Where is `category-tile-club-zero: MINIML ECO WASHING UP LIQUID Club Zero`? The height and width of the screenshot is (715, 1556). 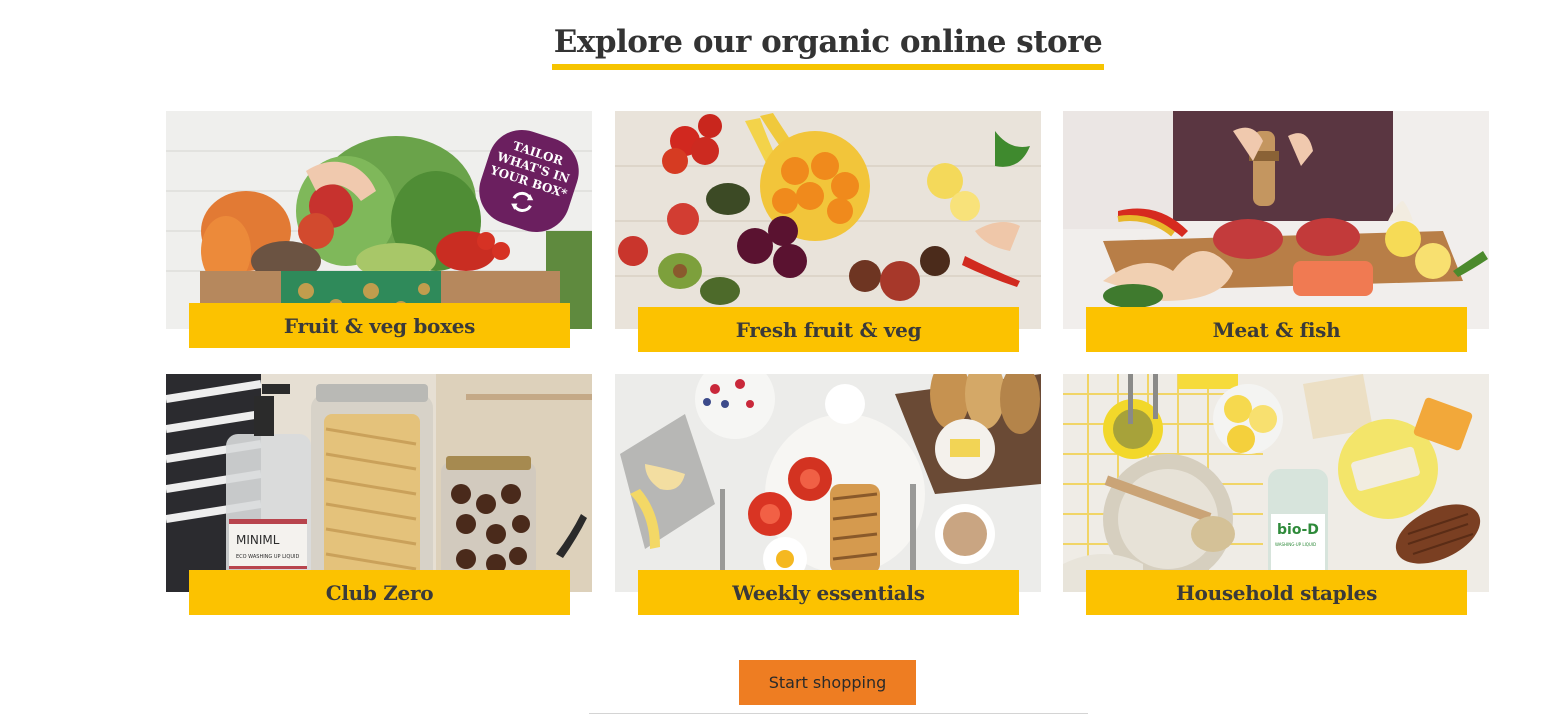 category-tile-club-zero: MINIML ECO WASHING UP LIQUID Club Zero is located at coordinates (379, 494).